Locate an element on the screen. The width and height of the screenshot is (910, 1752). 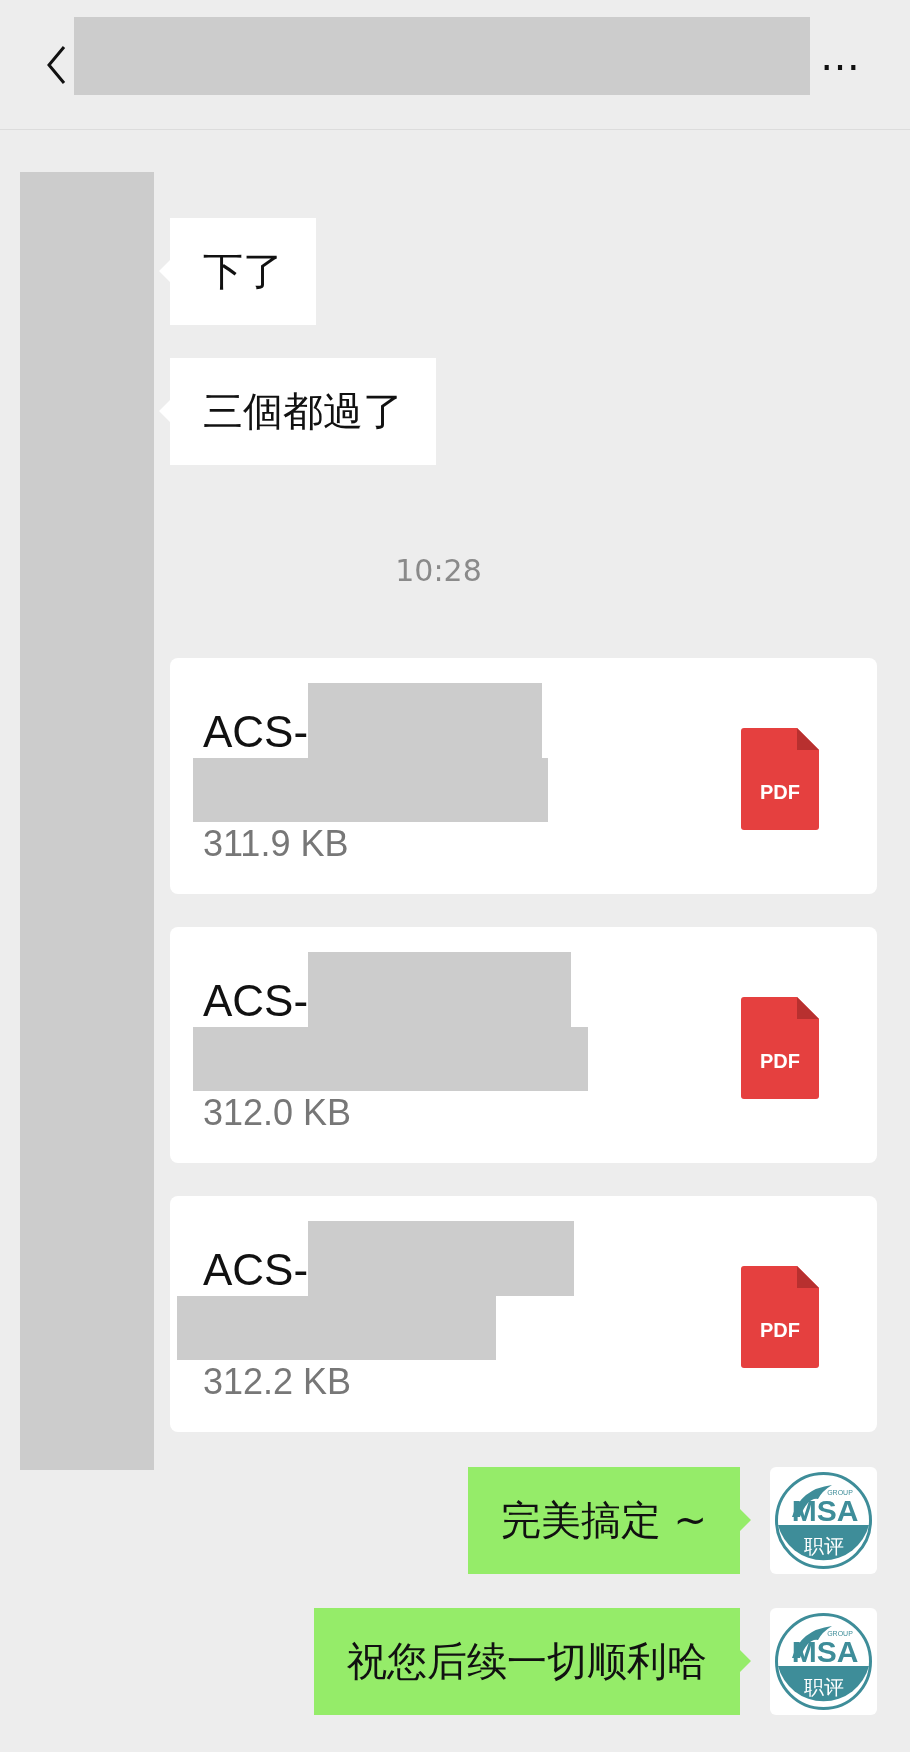
timestamp: 10:28 is located at coordinates (438, 571).